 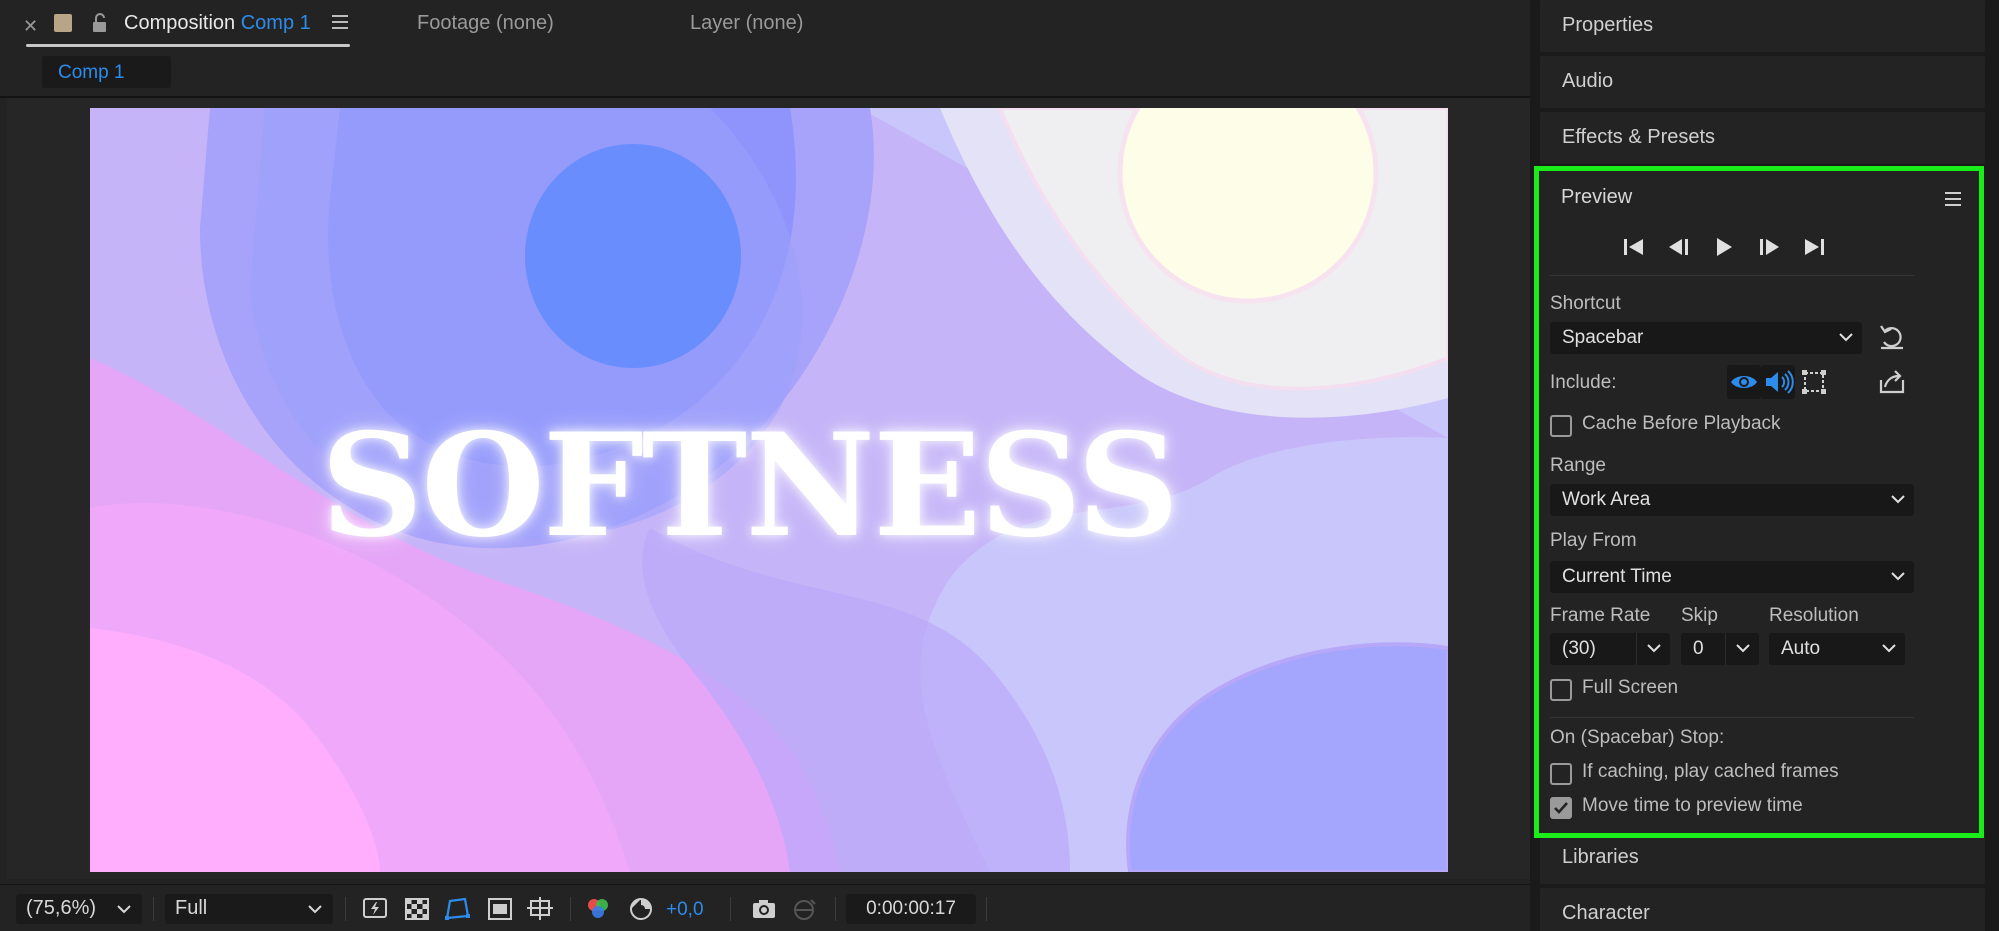 What do you see at coordinates (61, 908) in the screenshot?
I see `magnification-value: (75,6%)` at bounding box center [61, 908].